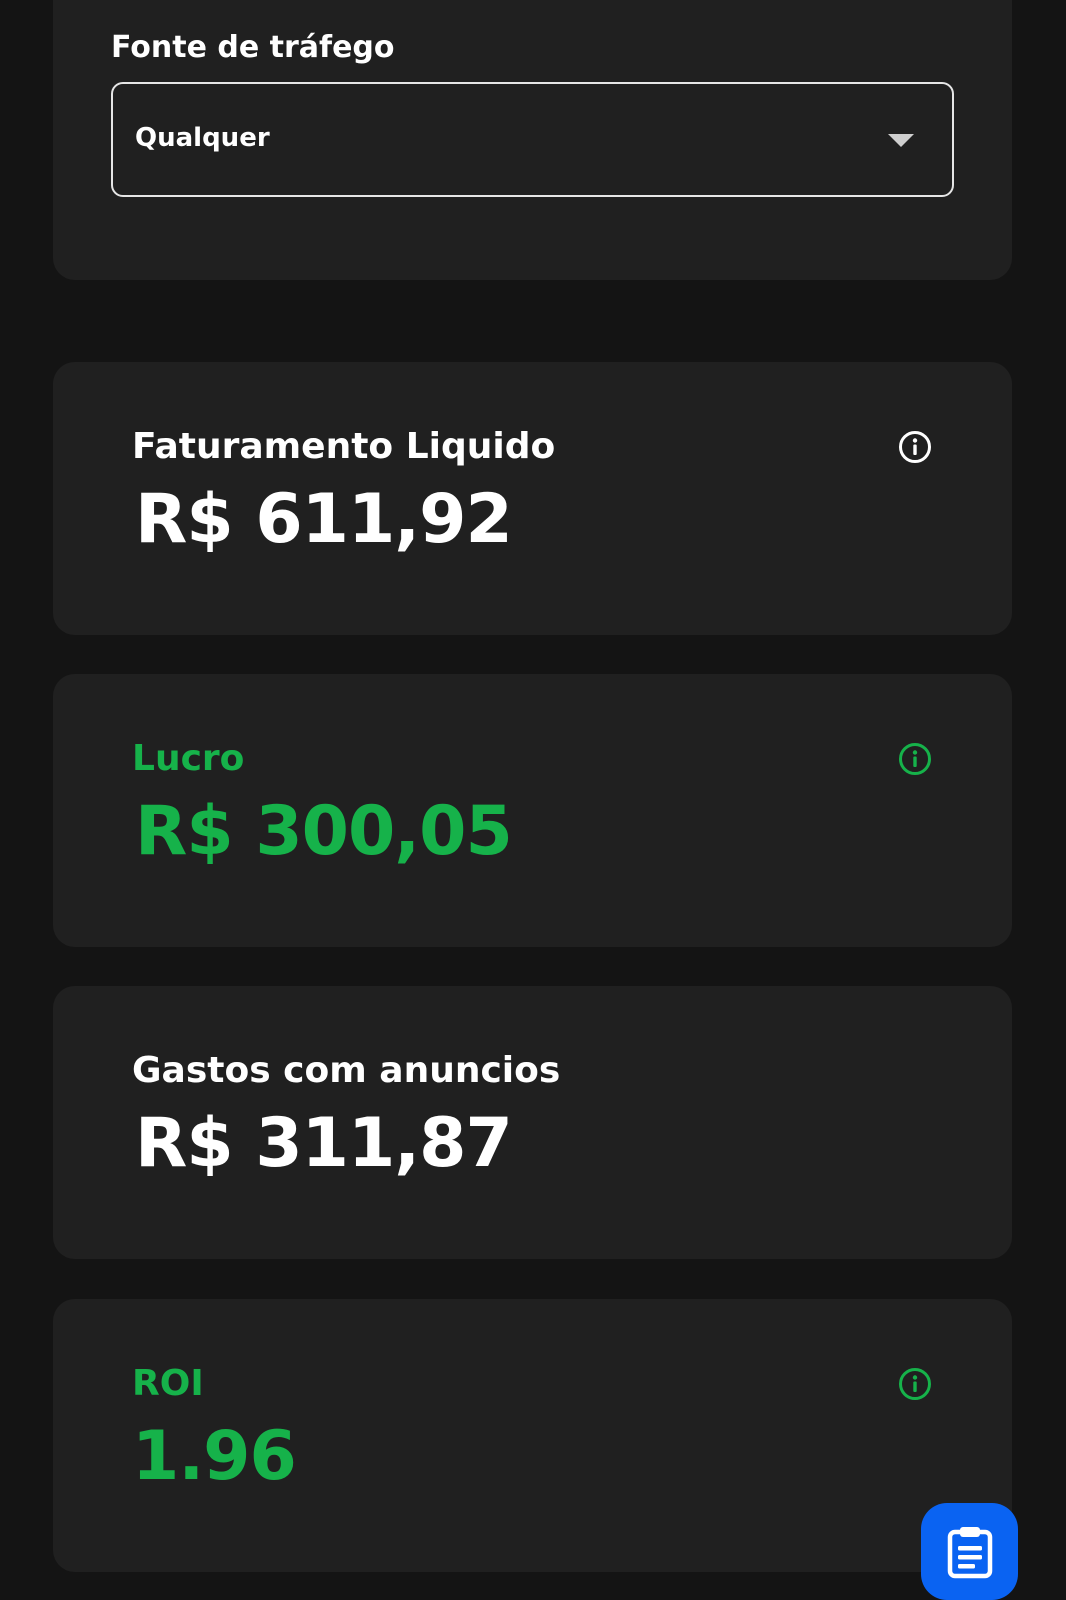  Describe the element at coordinates (324, 831) in the screenshot. I see `profit-value: R$ 300,05` at that location.